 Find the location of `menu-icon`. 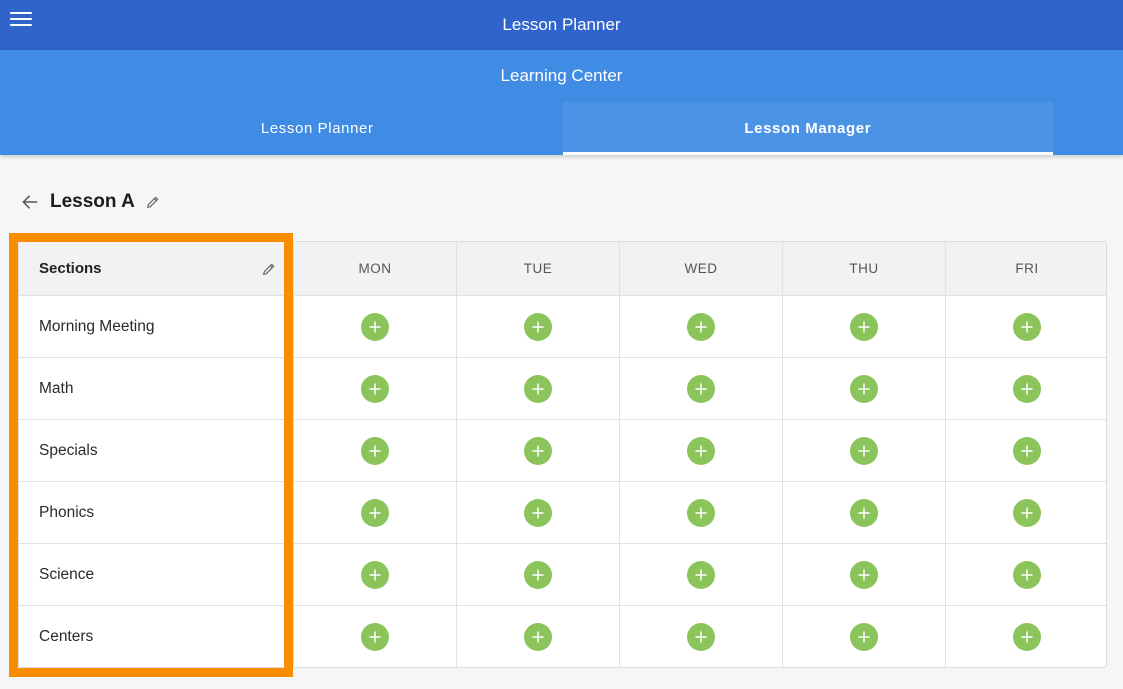

menu-icon is located at coordinates (21, 21).